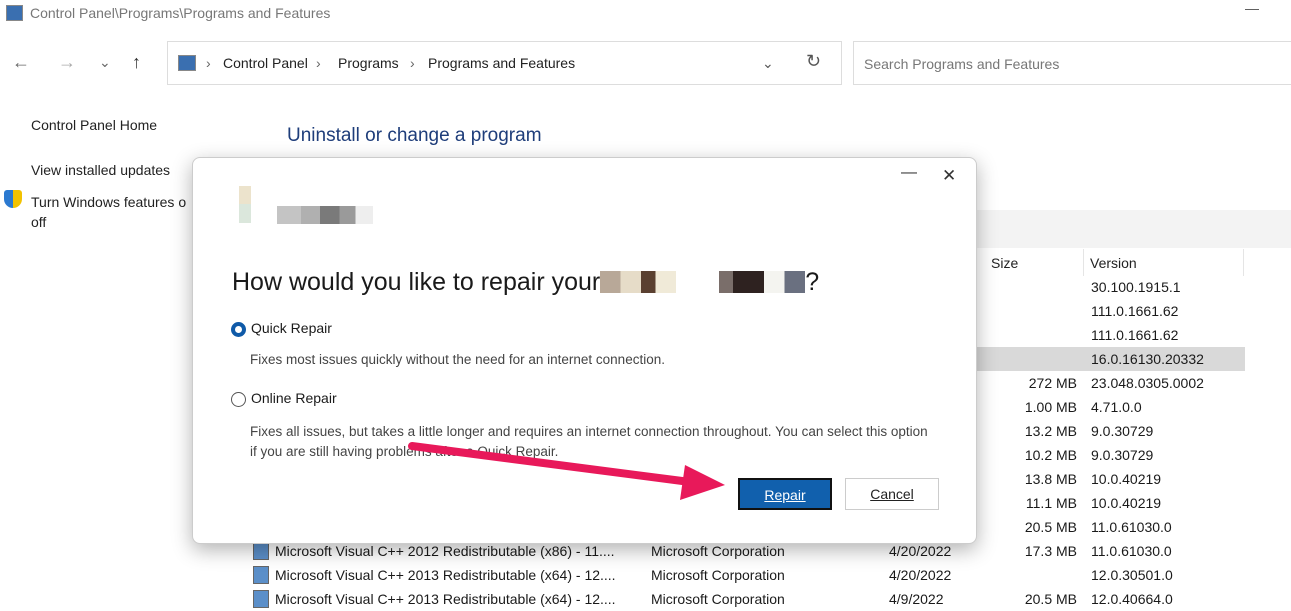 This screenshot has width=1291, height=611. I want to click on arrow-head, so click(702, 482).